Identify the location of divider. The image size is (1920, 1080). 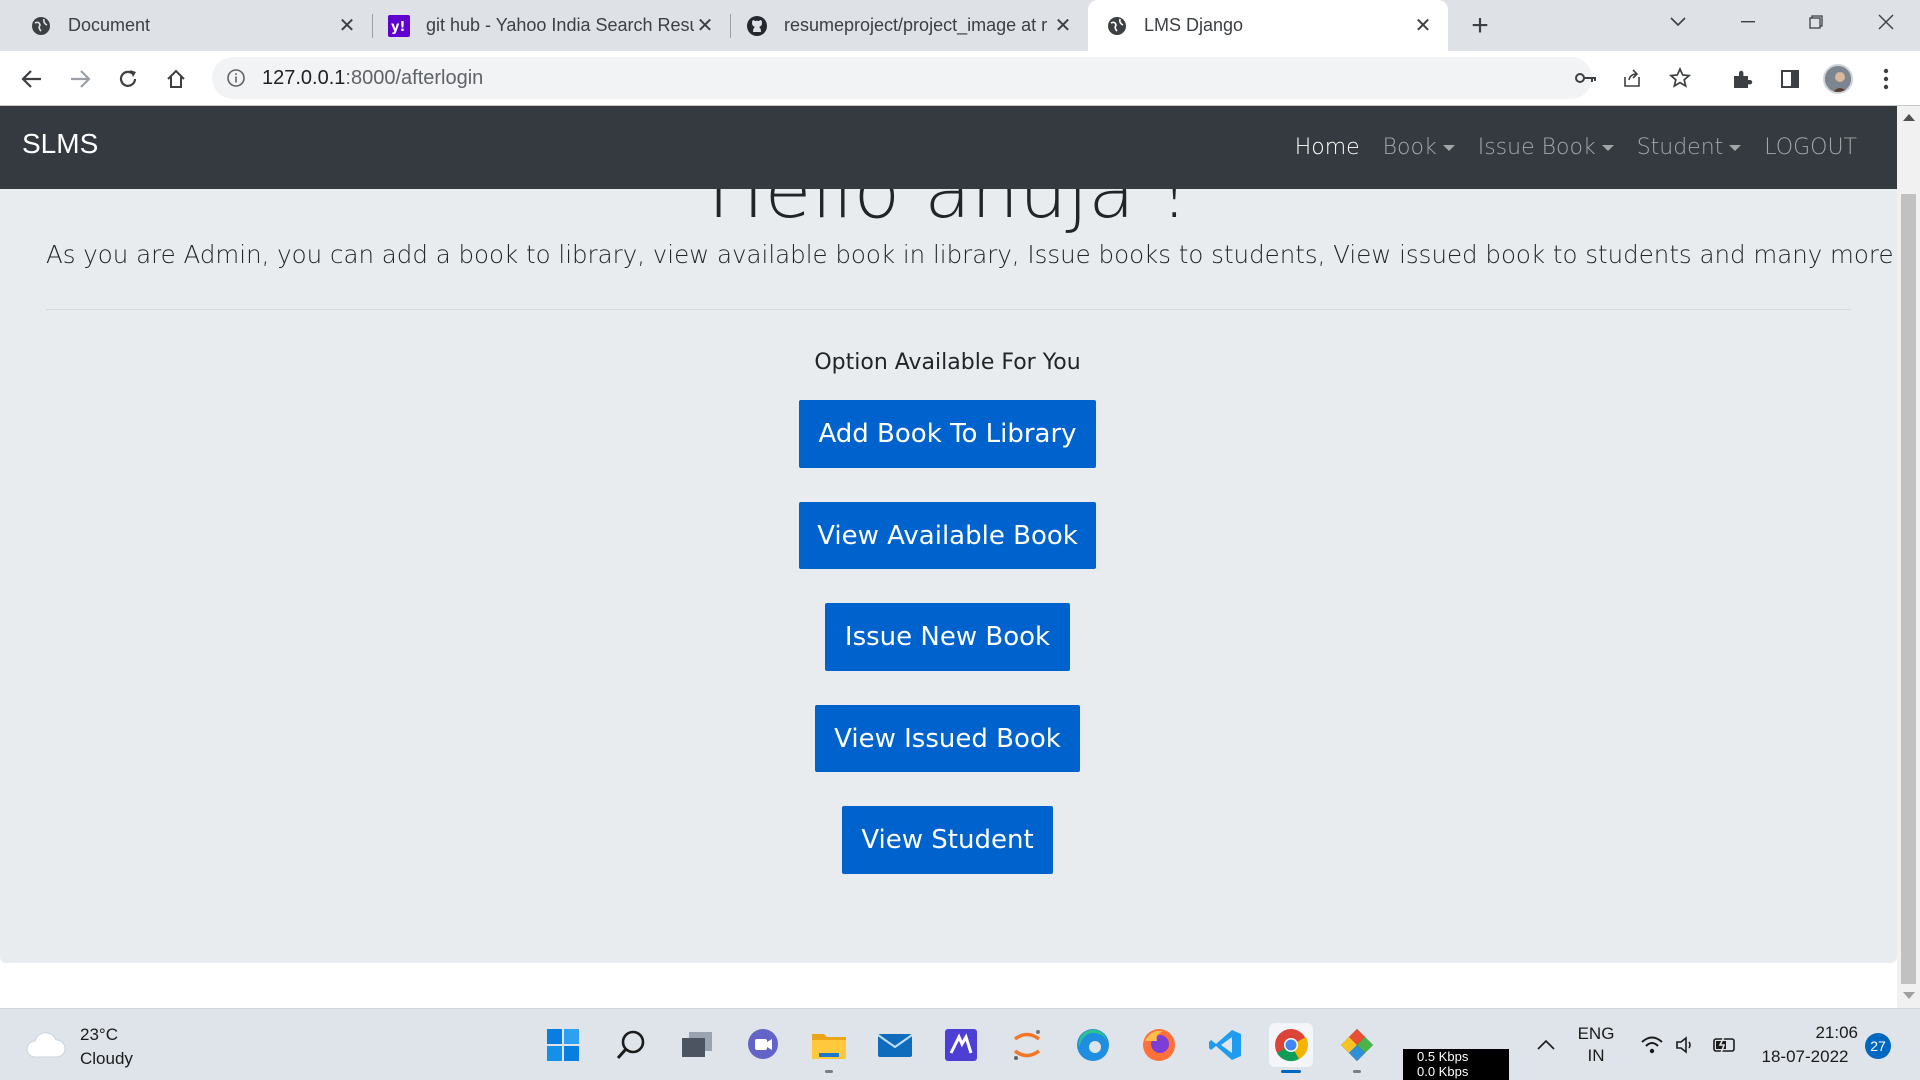
(948, 309).